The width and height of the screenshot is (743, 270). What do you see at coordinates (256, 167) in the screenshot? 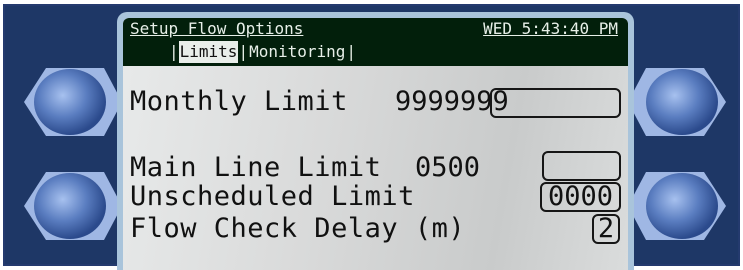
I see `main-line-limit-label: Main Line Limit` at bounding box center [256, 167].